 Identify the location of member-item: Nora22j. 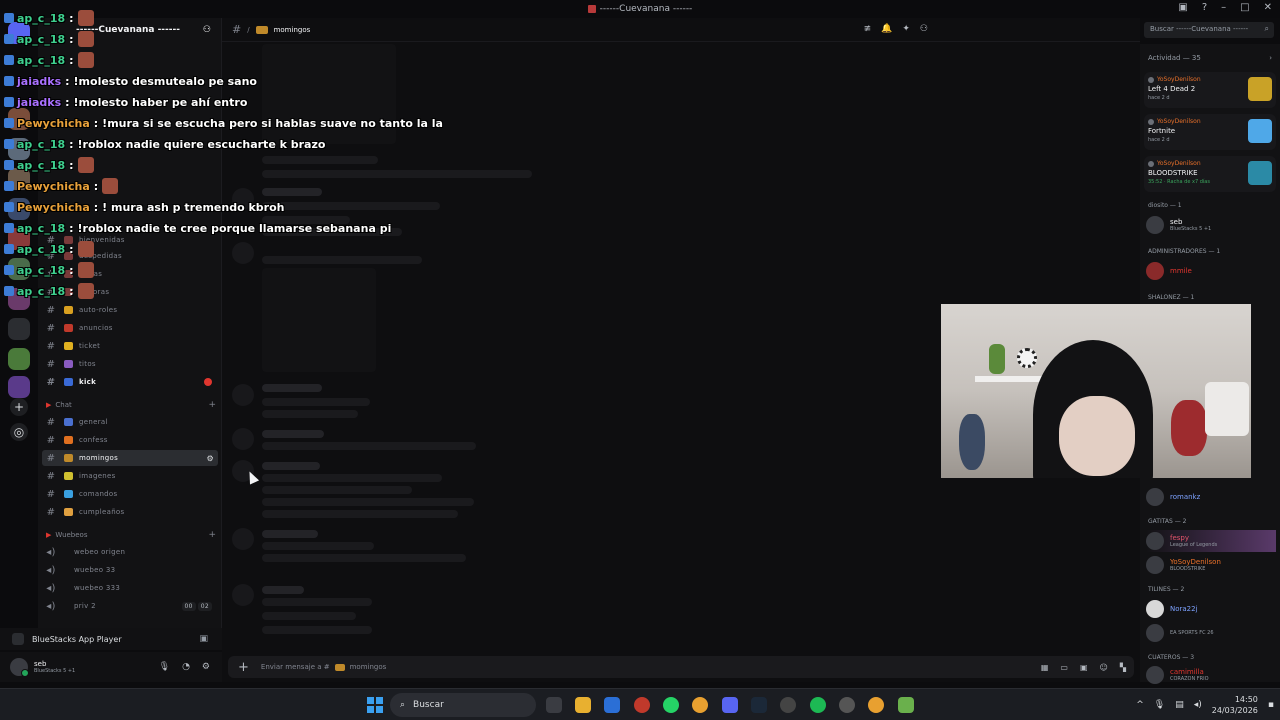
(1211, 609).